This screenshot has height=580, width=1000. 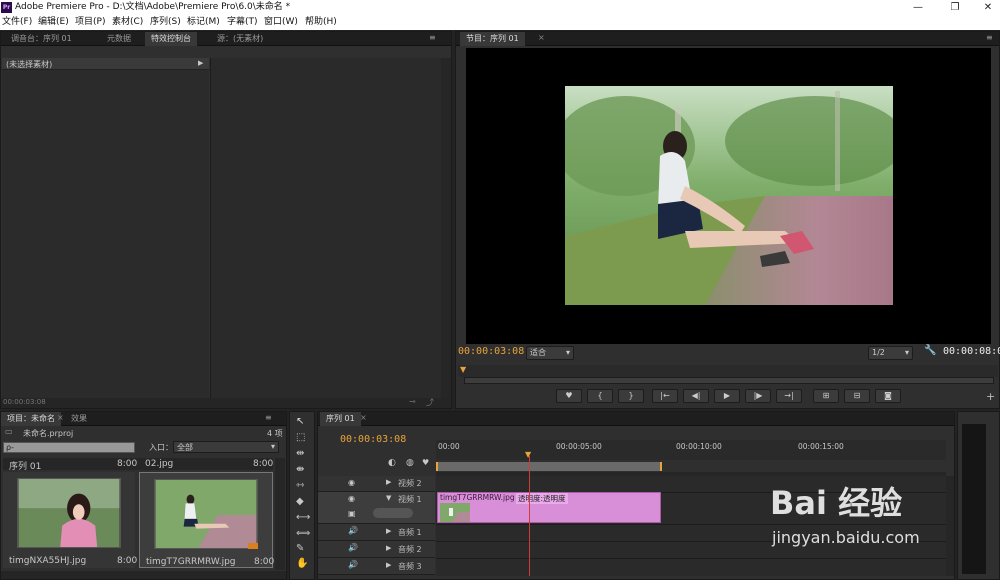 What do you see at coordinates (477, 497) in the screenshot?
I see `clip-name: timgT7GRRMRW.jpg` at bounding box center [477, 497].